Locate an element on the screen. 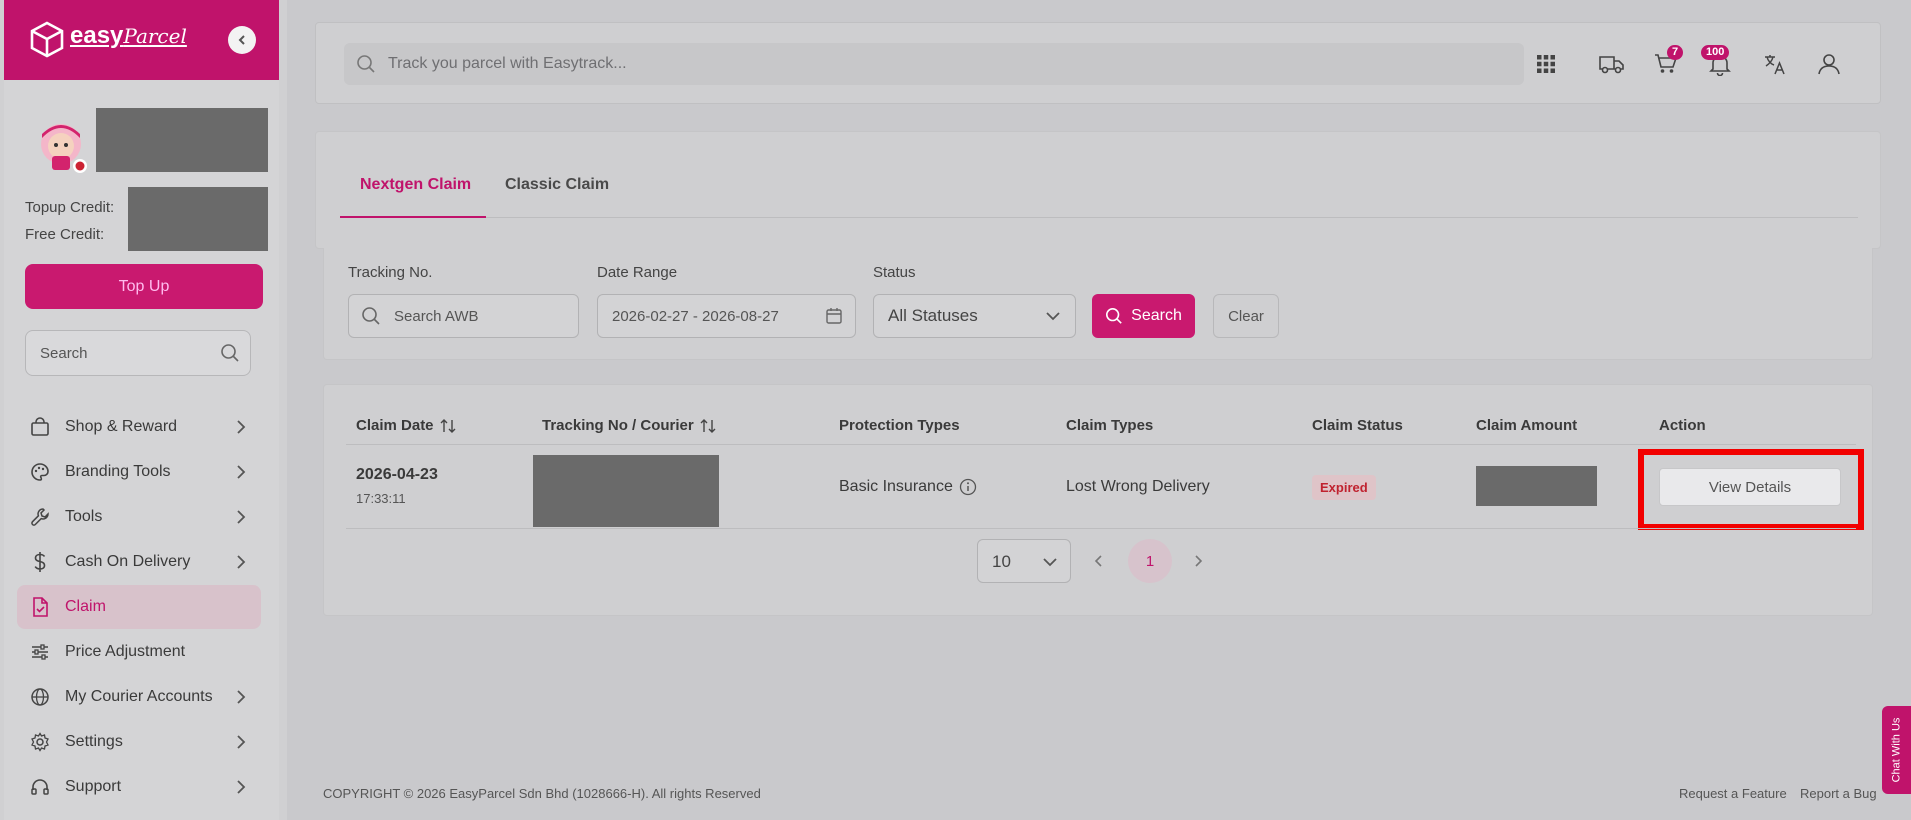 The width and height of the screenshot is (1911, 820). avatar is located at coordinates (61, 146).